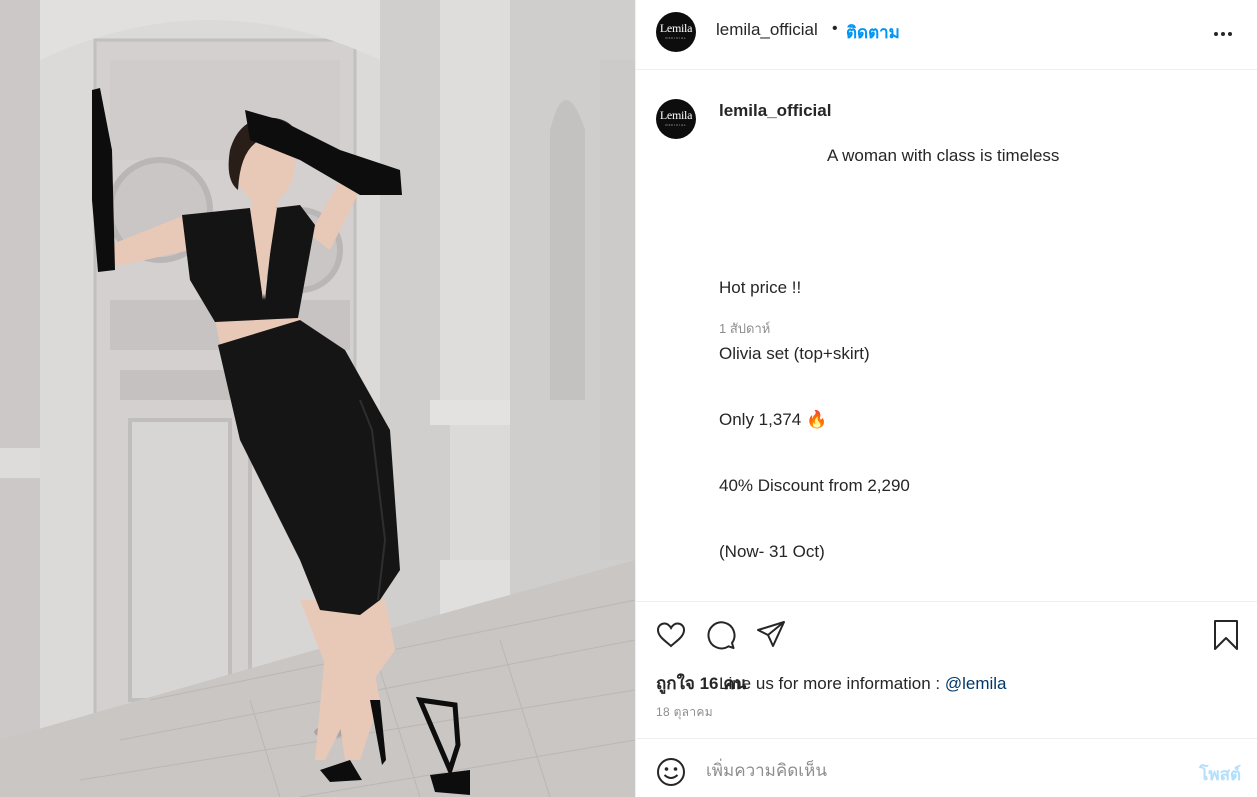  Describe the element at coordinates (760, 287) in the screenshot. I see `caption-line: Hot price !!` at that location.